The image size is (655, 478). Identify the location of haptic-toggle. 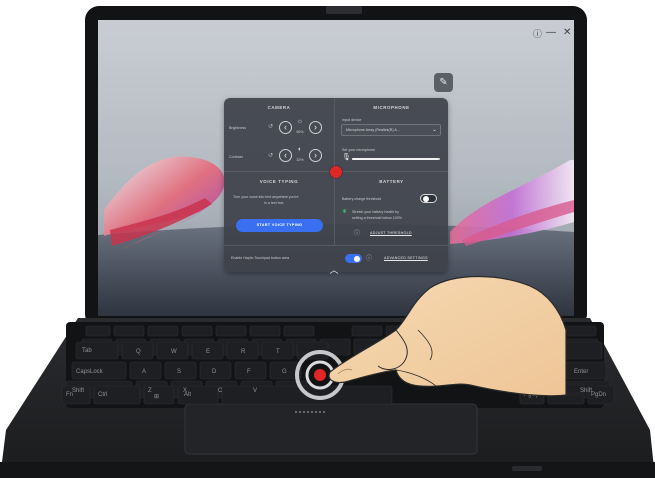
(353, 258).